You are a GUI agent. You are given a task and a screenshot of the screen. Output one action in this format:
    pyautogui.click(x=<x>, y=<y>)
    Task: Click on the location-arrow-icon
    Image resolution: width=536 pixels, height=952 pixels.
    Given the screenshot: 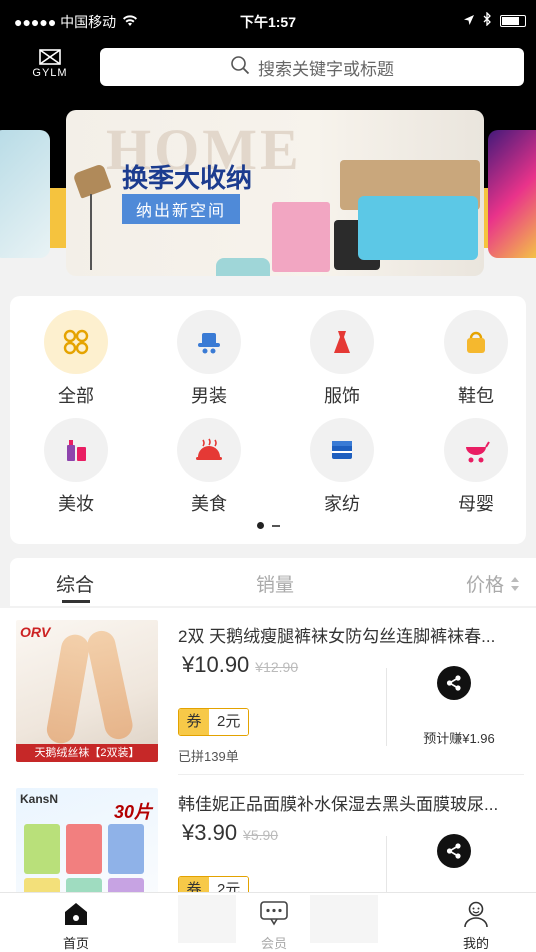 What is the action you would take?
    pyautogui.click(x=469, y=21)
    